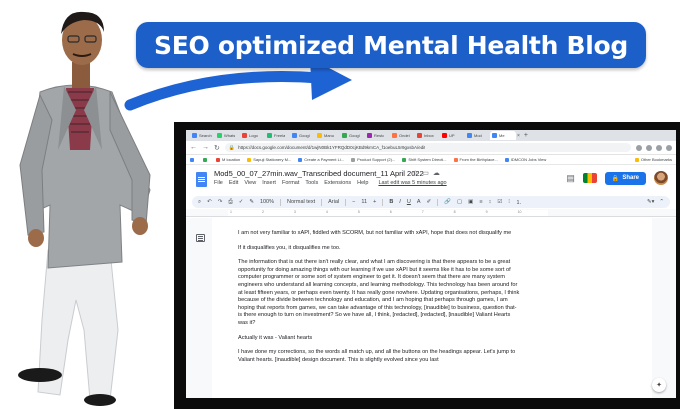  What do you see at coordinates (201, 179) in the screenshot?
I see `docs-logo-icon` at bounding box center [201, 179].